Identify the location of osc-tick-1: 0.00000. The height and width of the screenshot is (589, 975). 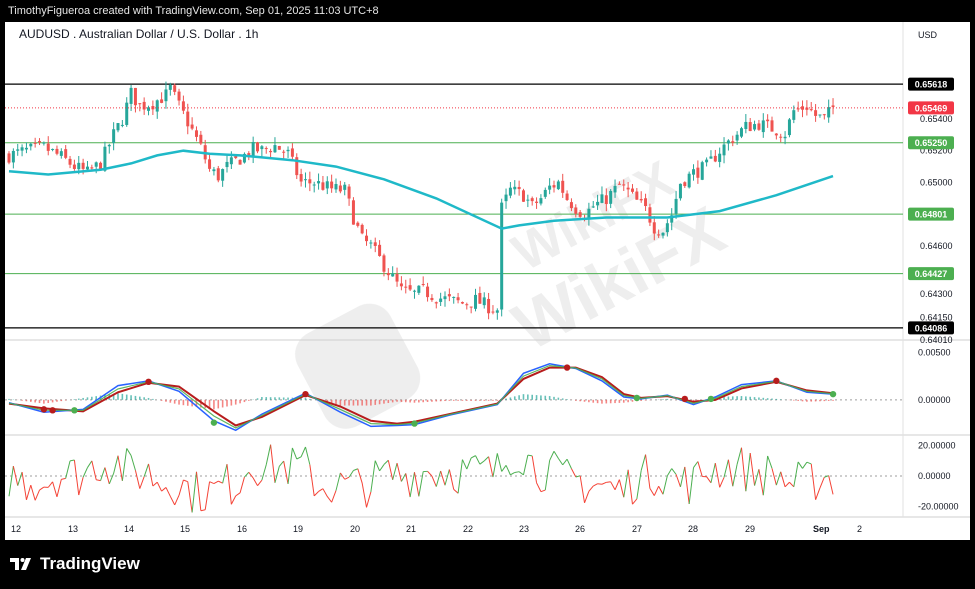
(934, 476).